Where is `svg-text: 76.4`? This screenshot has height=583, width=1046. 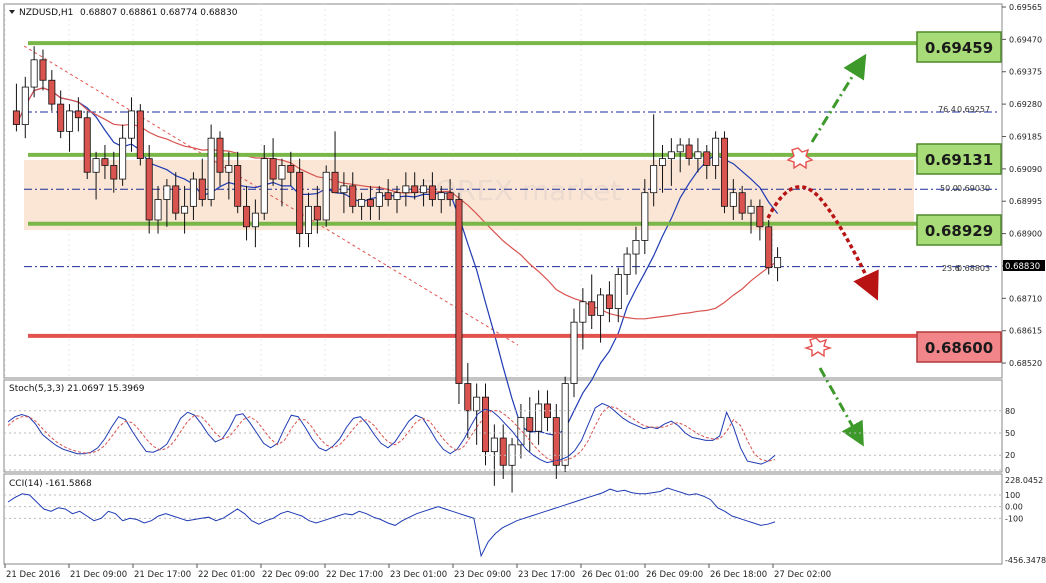 svg-text: 76.4 is located at coordinates (947, 109).